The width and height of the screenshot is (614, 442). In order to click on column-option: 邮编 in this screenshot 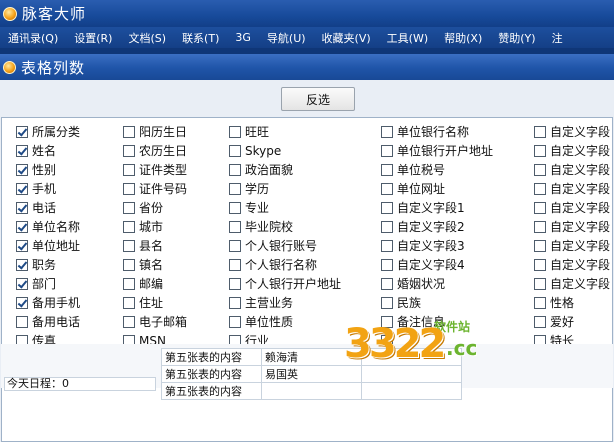, I will do `click(155, 283)`.